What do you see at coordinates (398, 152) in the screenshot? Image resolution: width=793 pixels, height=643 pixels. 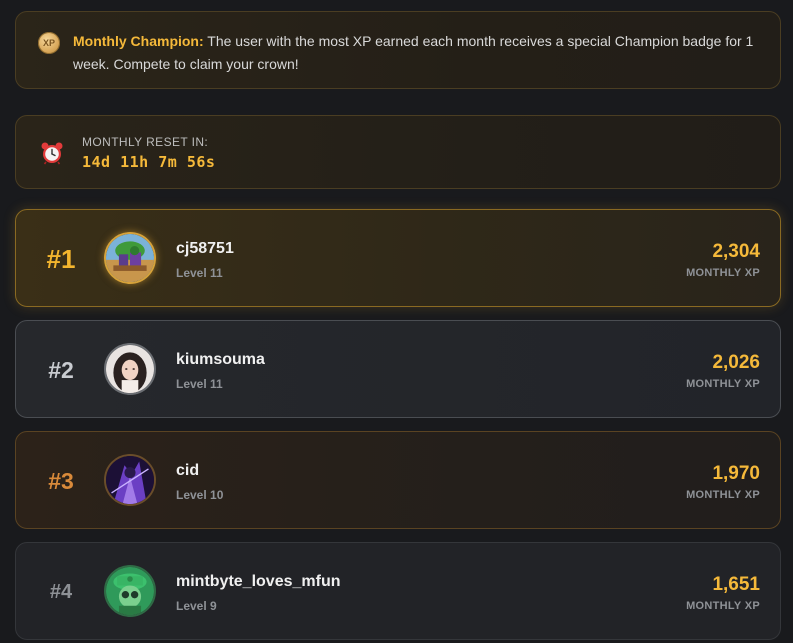 I see `monthly-reset-panel: MONTHLY RESET IN: 14d 11h 7m 56s` at bounding box center [398, 152].